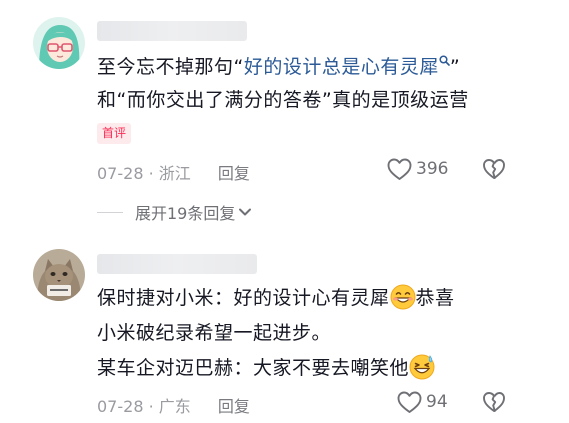 This screenshot has width=569, height=423. What do you see at coordinates (110, 212) in the screenshot?
I see `divider-dash` at bounding box center [110, 212].